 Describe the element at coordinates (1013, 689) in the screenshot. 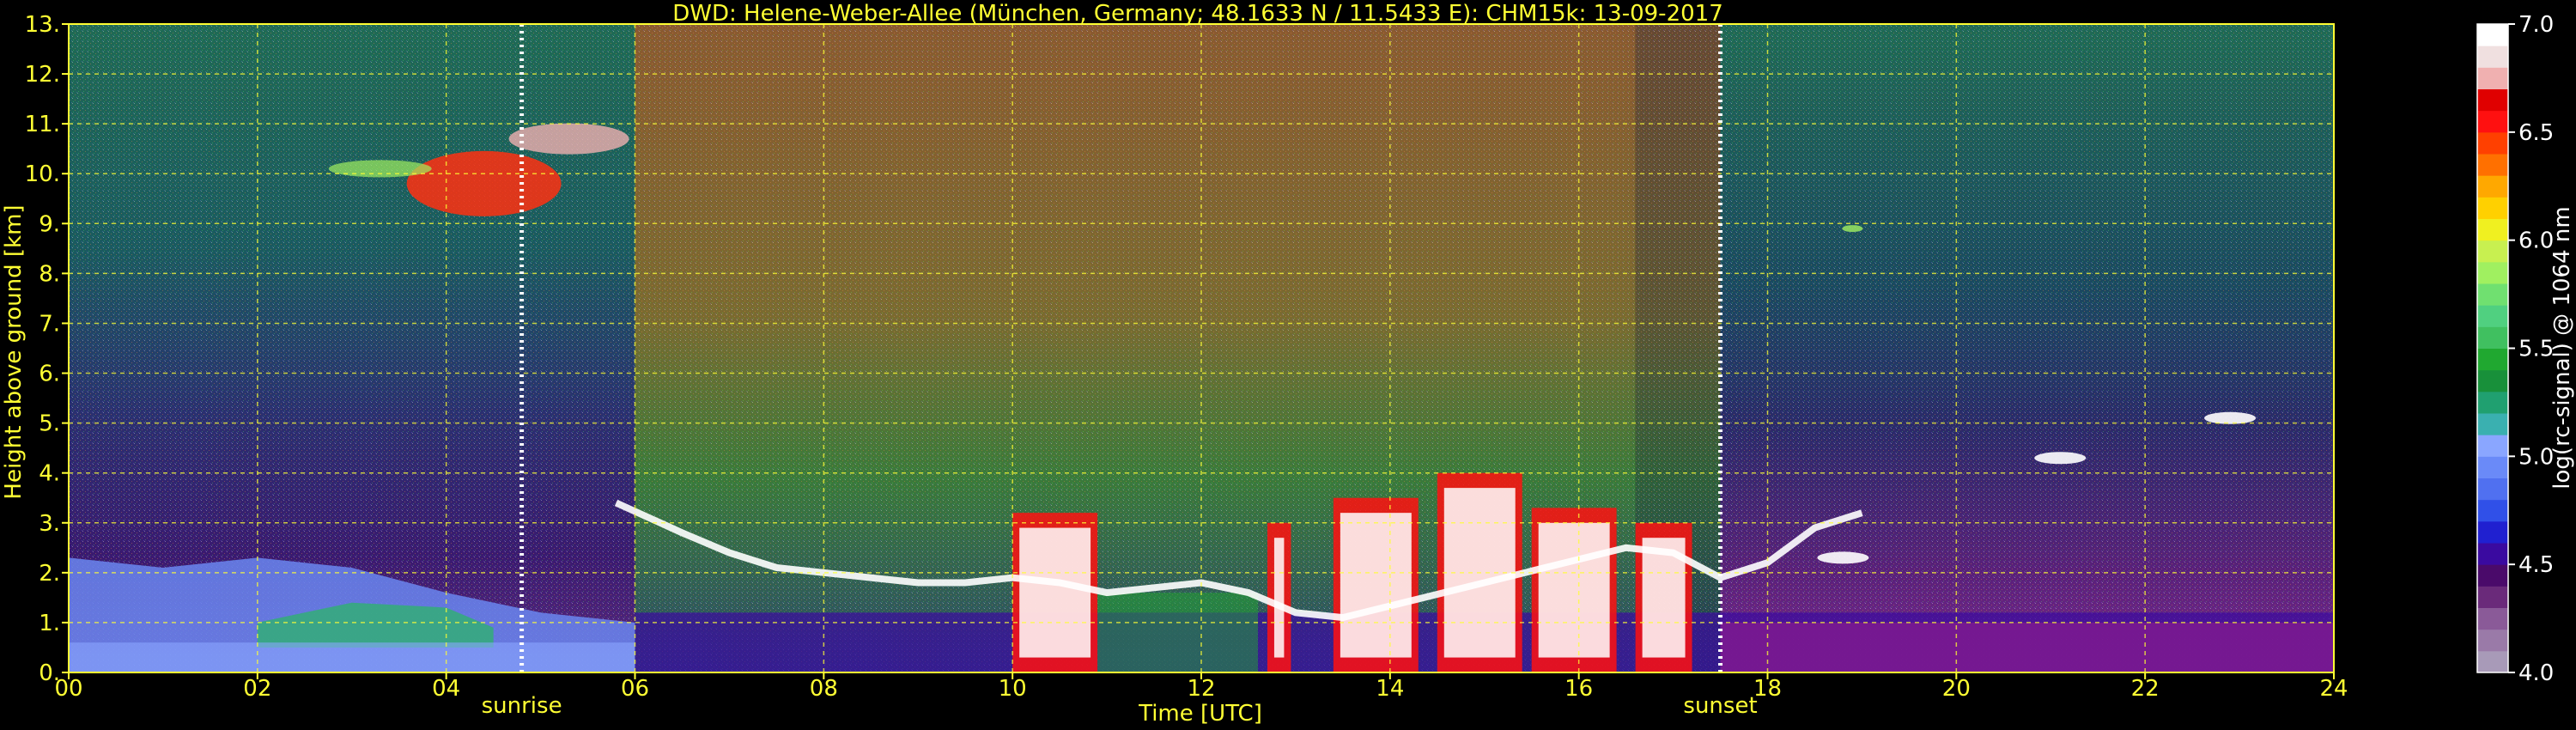

I see `x-tick-label: 10` at that location.